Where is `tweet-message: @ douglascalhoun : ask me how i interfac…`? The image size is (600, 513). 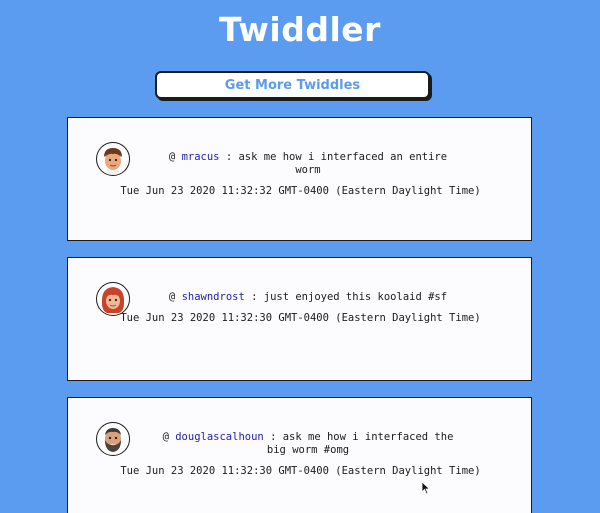
tweet-message: @ douglascalhoun : ask me how i interfac… is located at coordinates (308, 443).